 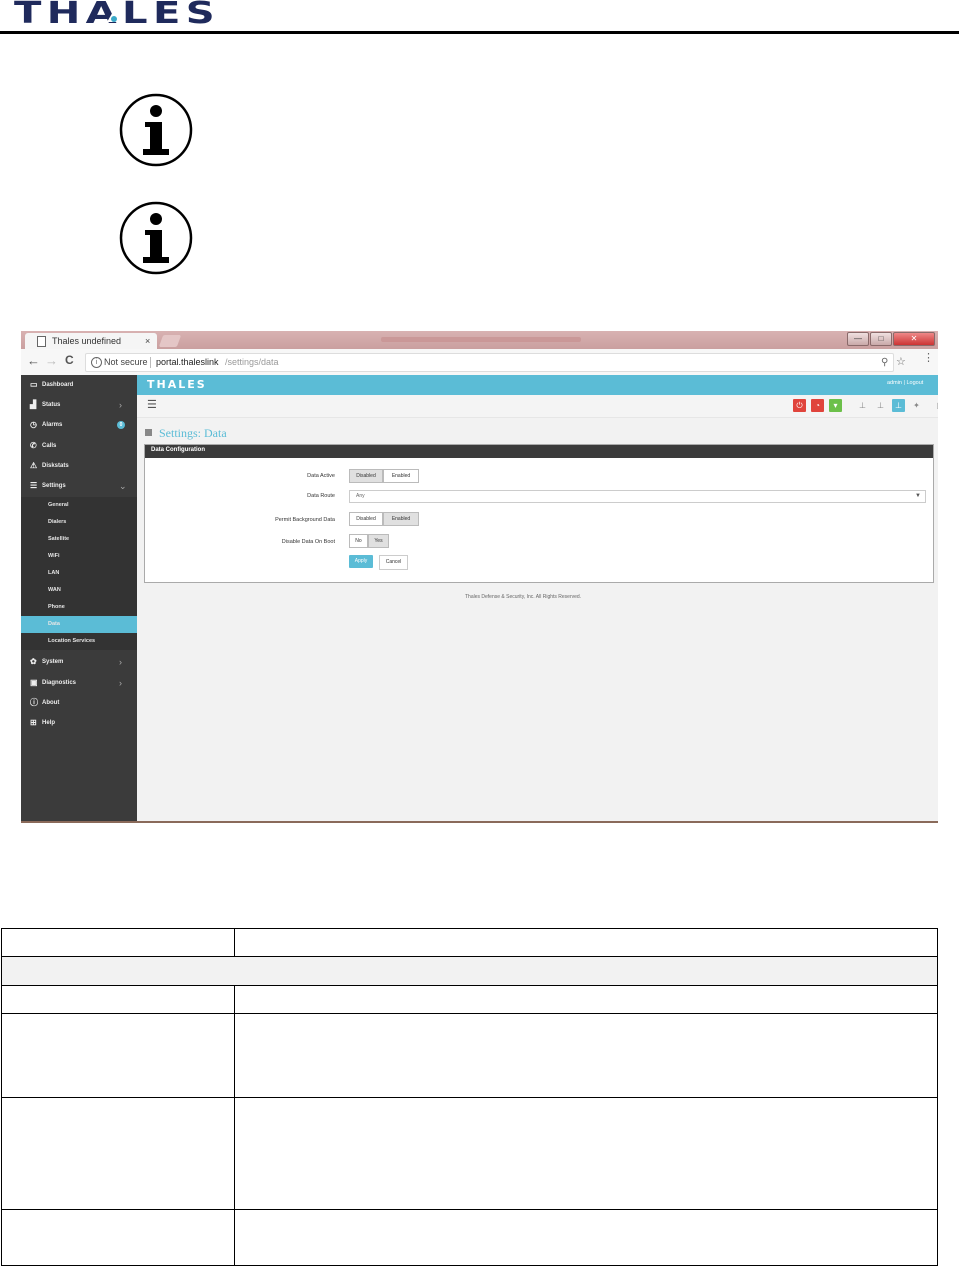 What do you see at coordinates (539, 451) in the screenshot?
I see `panel-header: Data Configuration` at bounding box center [539, 451].